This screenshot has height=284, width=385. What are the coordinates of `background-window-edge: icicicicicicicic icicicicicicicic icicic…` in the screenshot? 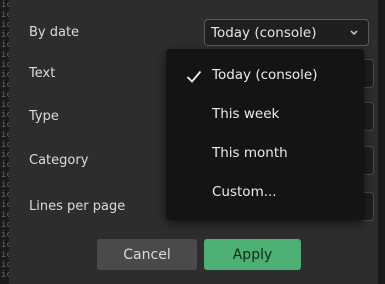 It's located at (4, 142).